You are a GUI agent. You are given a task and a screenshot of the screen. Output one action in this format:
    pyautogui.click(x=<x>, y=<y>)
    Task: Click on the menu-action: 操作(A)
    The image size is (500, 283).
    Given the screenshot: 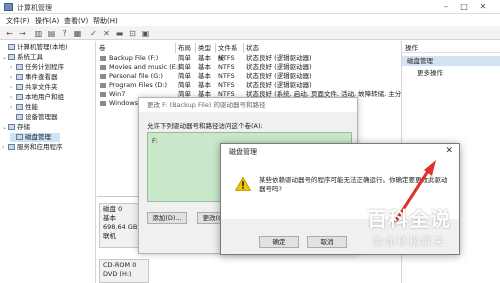 What is the action you would take?
    pyautogui.click(x=47, y=21)
    